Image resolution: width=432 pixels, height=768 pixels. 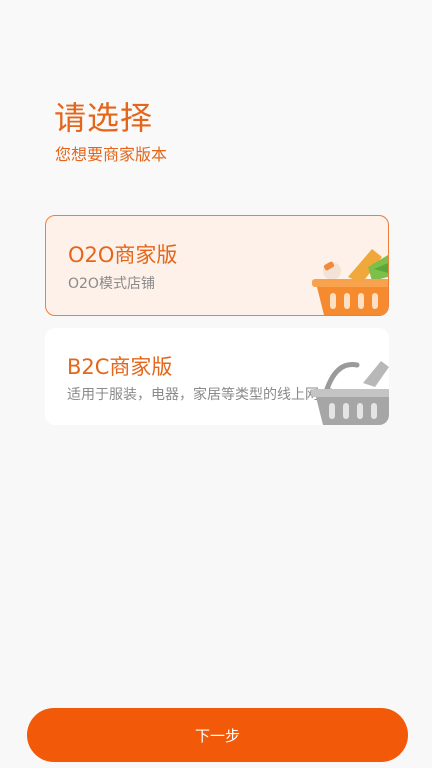 I want to click on next-step-button: 下一步, so click(x=217, y=735).